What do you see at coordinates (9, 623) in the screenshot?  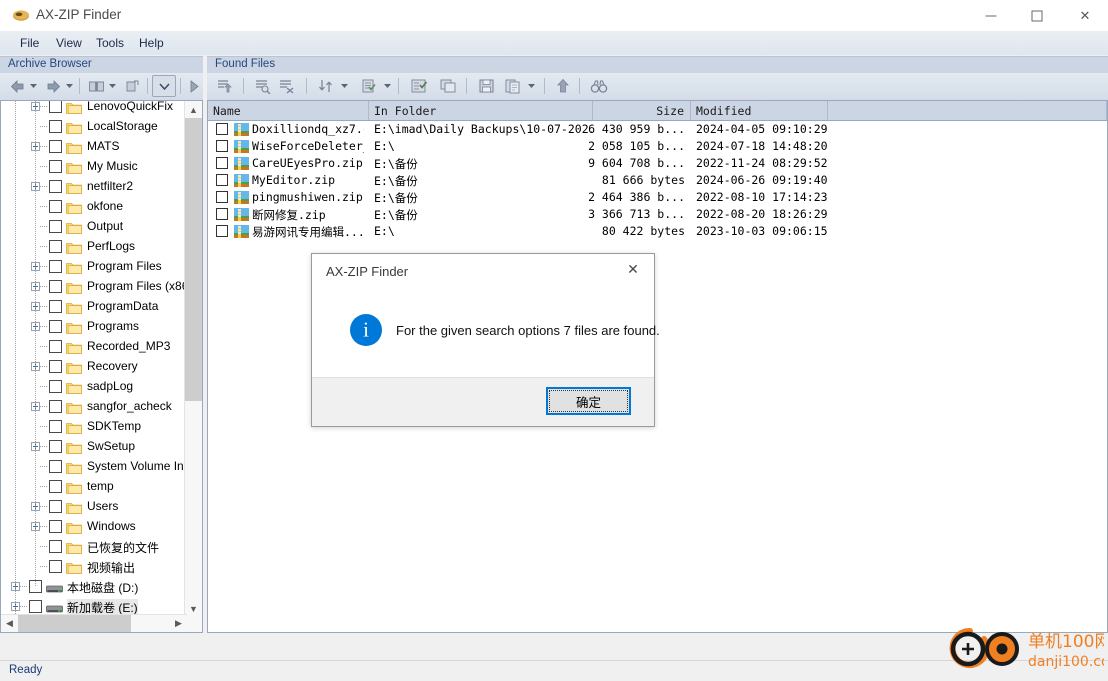 I see `scroll-left-icon: ◀` at bounding box center [9, 623].